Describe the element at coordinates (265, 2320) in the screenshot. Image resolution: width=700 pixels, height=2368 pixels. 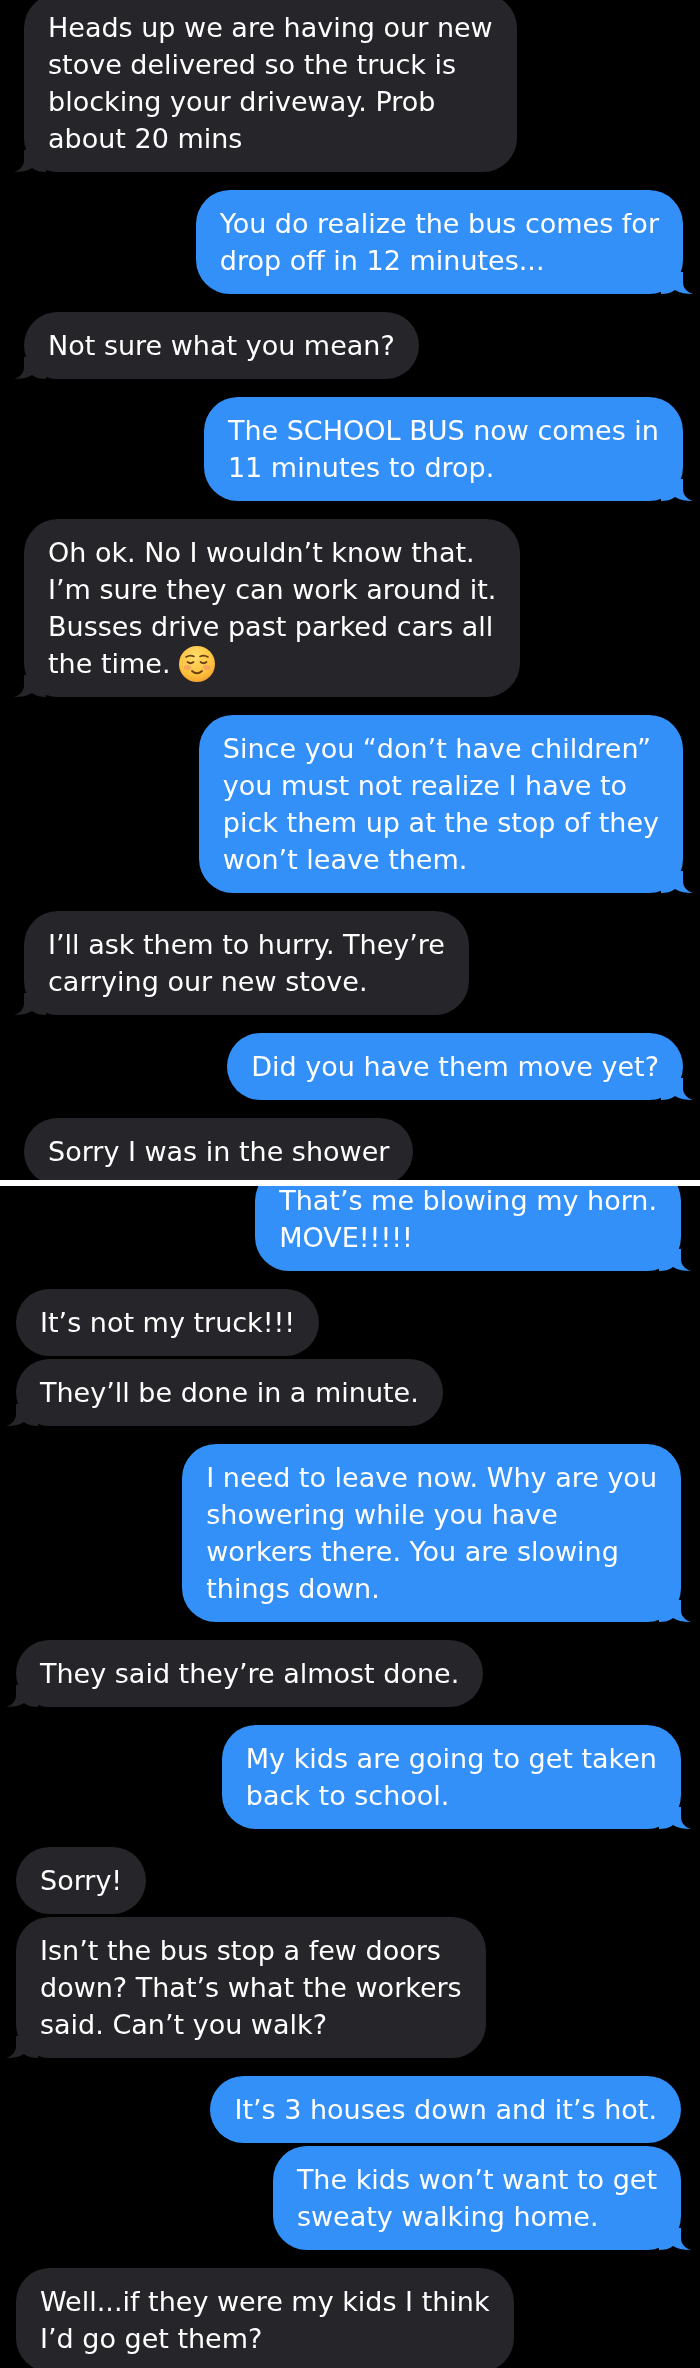
I see `message-text: Well...if they were my kids I think I’d go get them?` at that location.